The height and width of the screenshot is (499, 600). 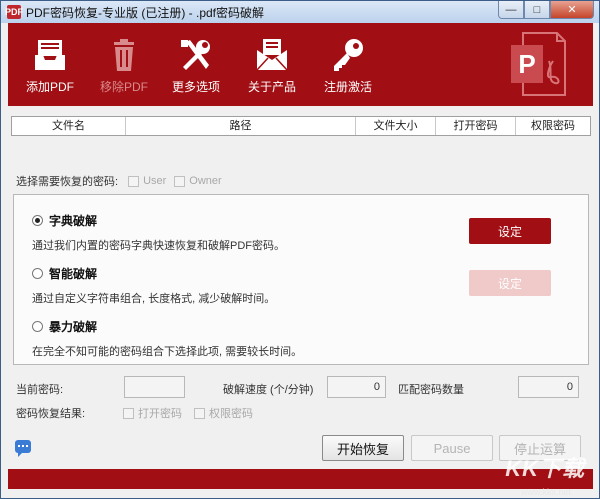 I want to click on window-controls: — □ ✕, so click(x=546, y=10).